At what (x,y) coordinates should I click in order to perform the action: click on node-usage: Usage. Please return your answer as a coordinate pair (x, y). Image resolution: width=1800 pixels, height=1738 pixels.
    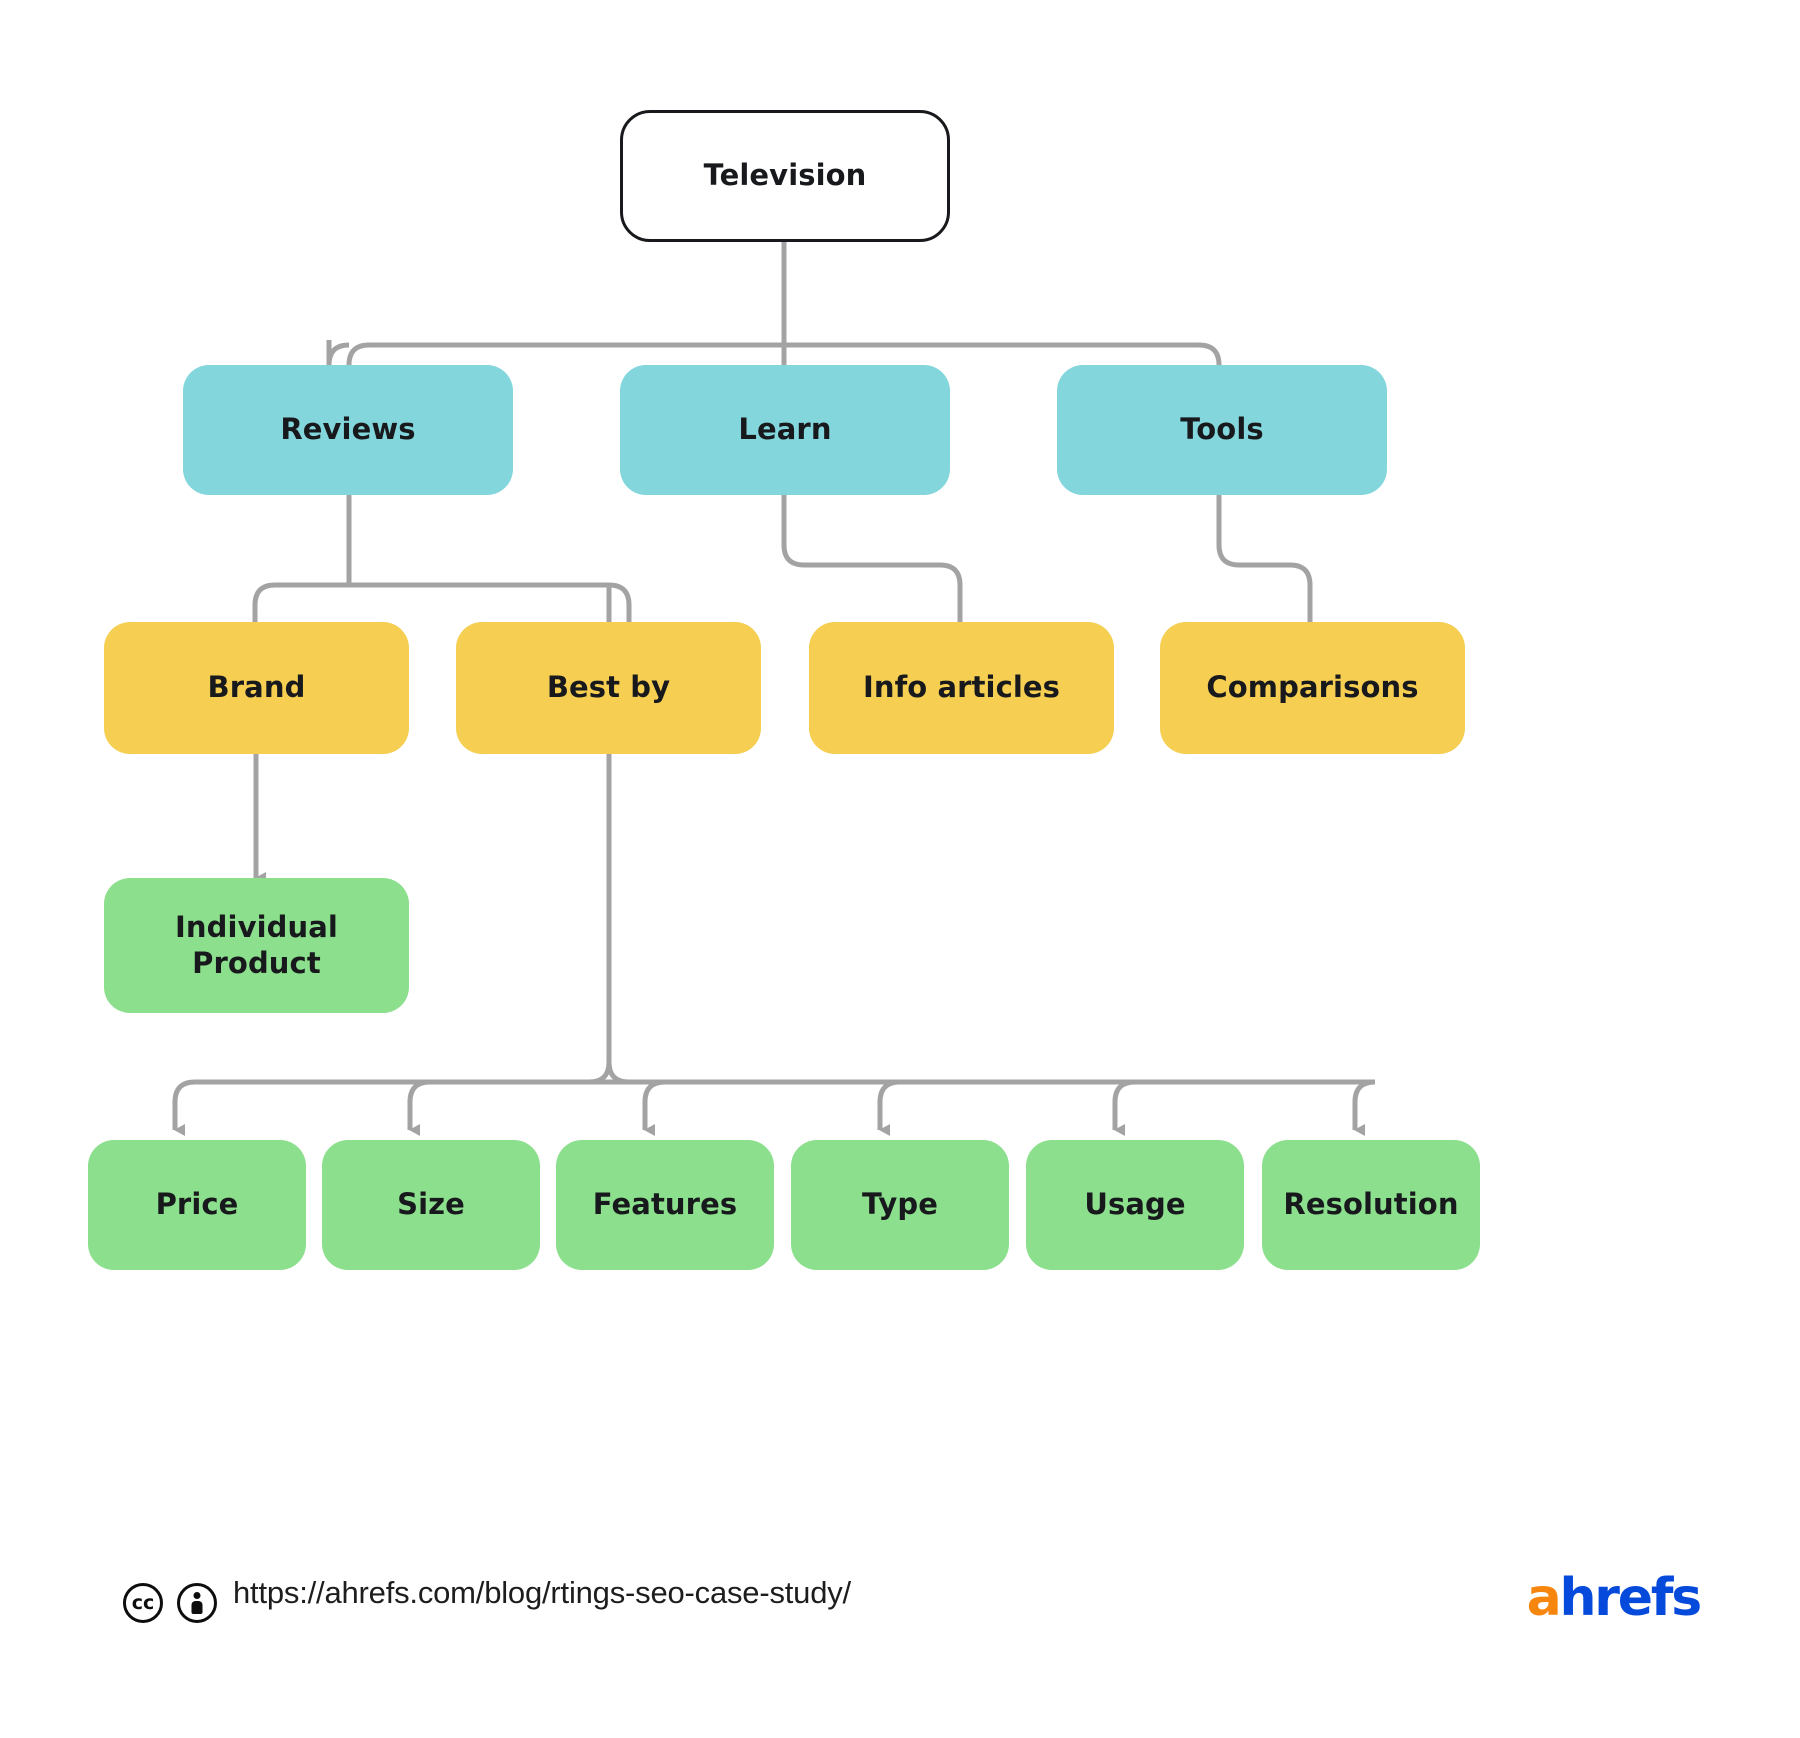
    Looking at the image, I should click on (1135, 1205).